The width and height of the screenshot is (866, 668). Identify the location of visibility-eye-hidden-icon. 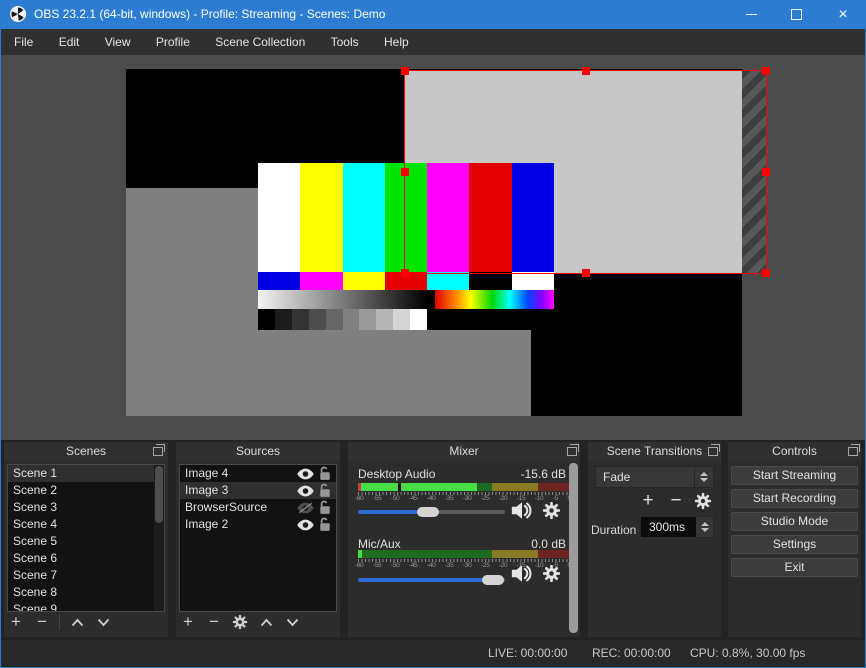
(305, 508).